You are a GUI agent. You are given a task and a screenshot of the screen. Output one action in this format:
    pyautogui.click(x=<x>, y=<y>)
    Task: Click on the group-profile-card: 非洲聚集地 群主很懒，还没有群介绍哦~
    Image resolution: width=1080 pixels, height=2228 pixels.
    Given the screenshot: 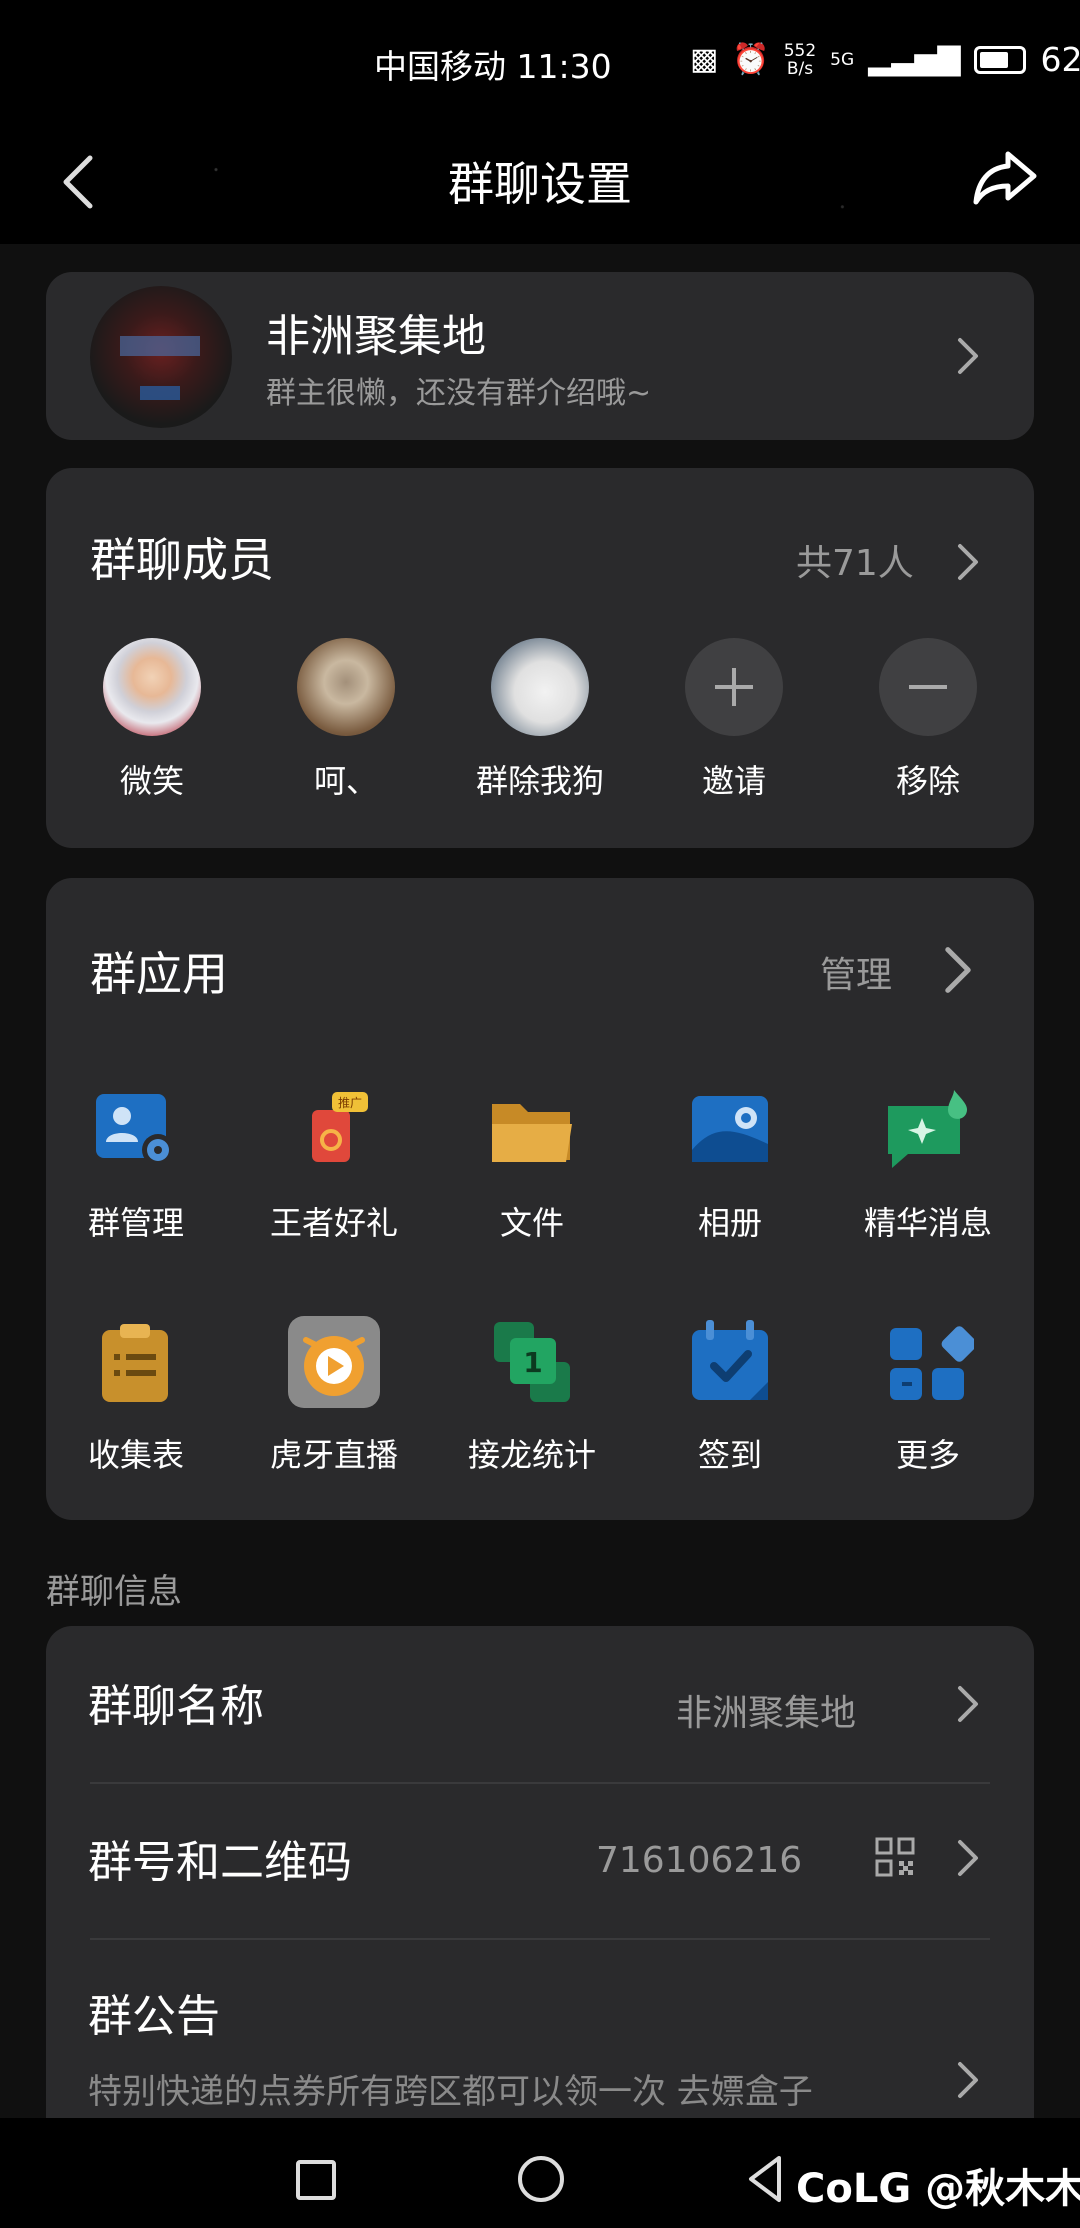 What is the action you would take?
    pyautogui.click(x=540, y=356)
    